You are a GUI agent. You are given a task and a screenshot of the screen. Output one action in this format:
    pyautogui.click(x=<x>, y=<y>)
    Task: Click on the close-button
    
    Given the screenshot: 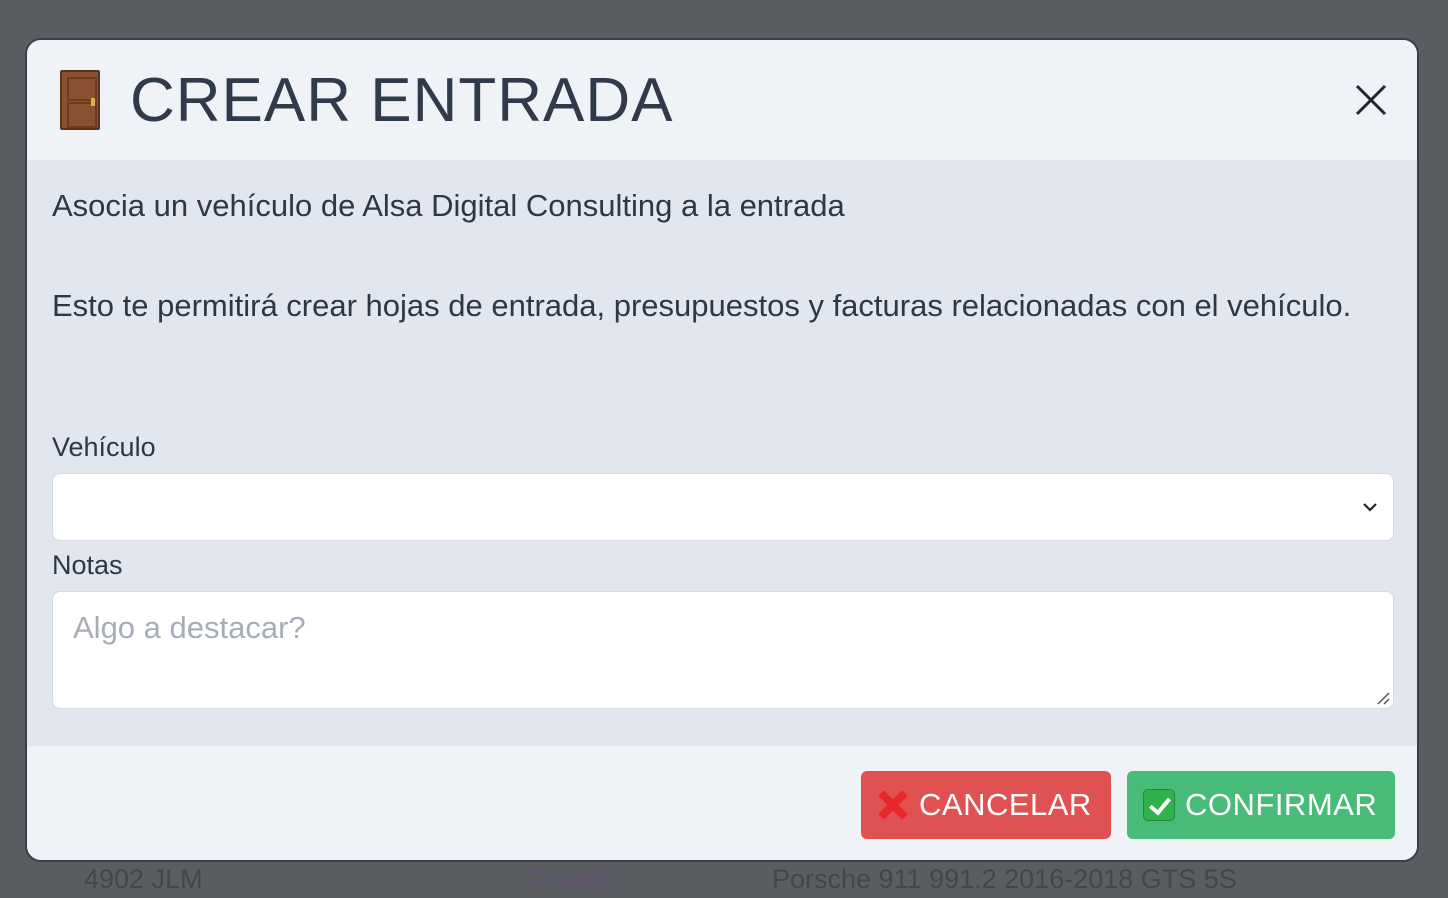 What is the action you would take?
    pyautogui.click(x=1371, y=100)
    